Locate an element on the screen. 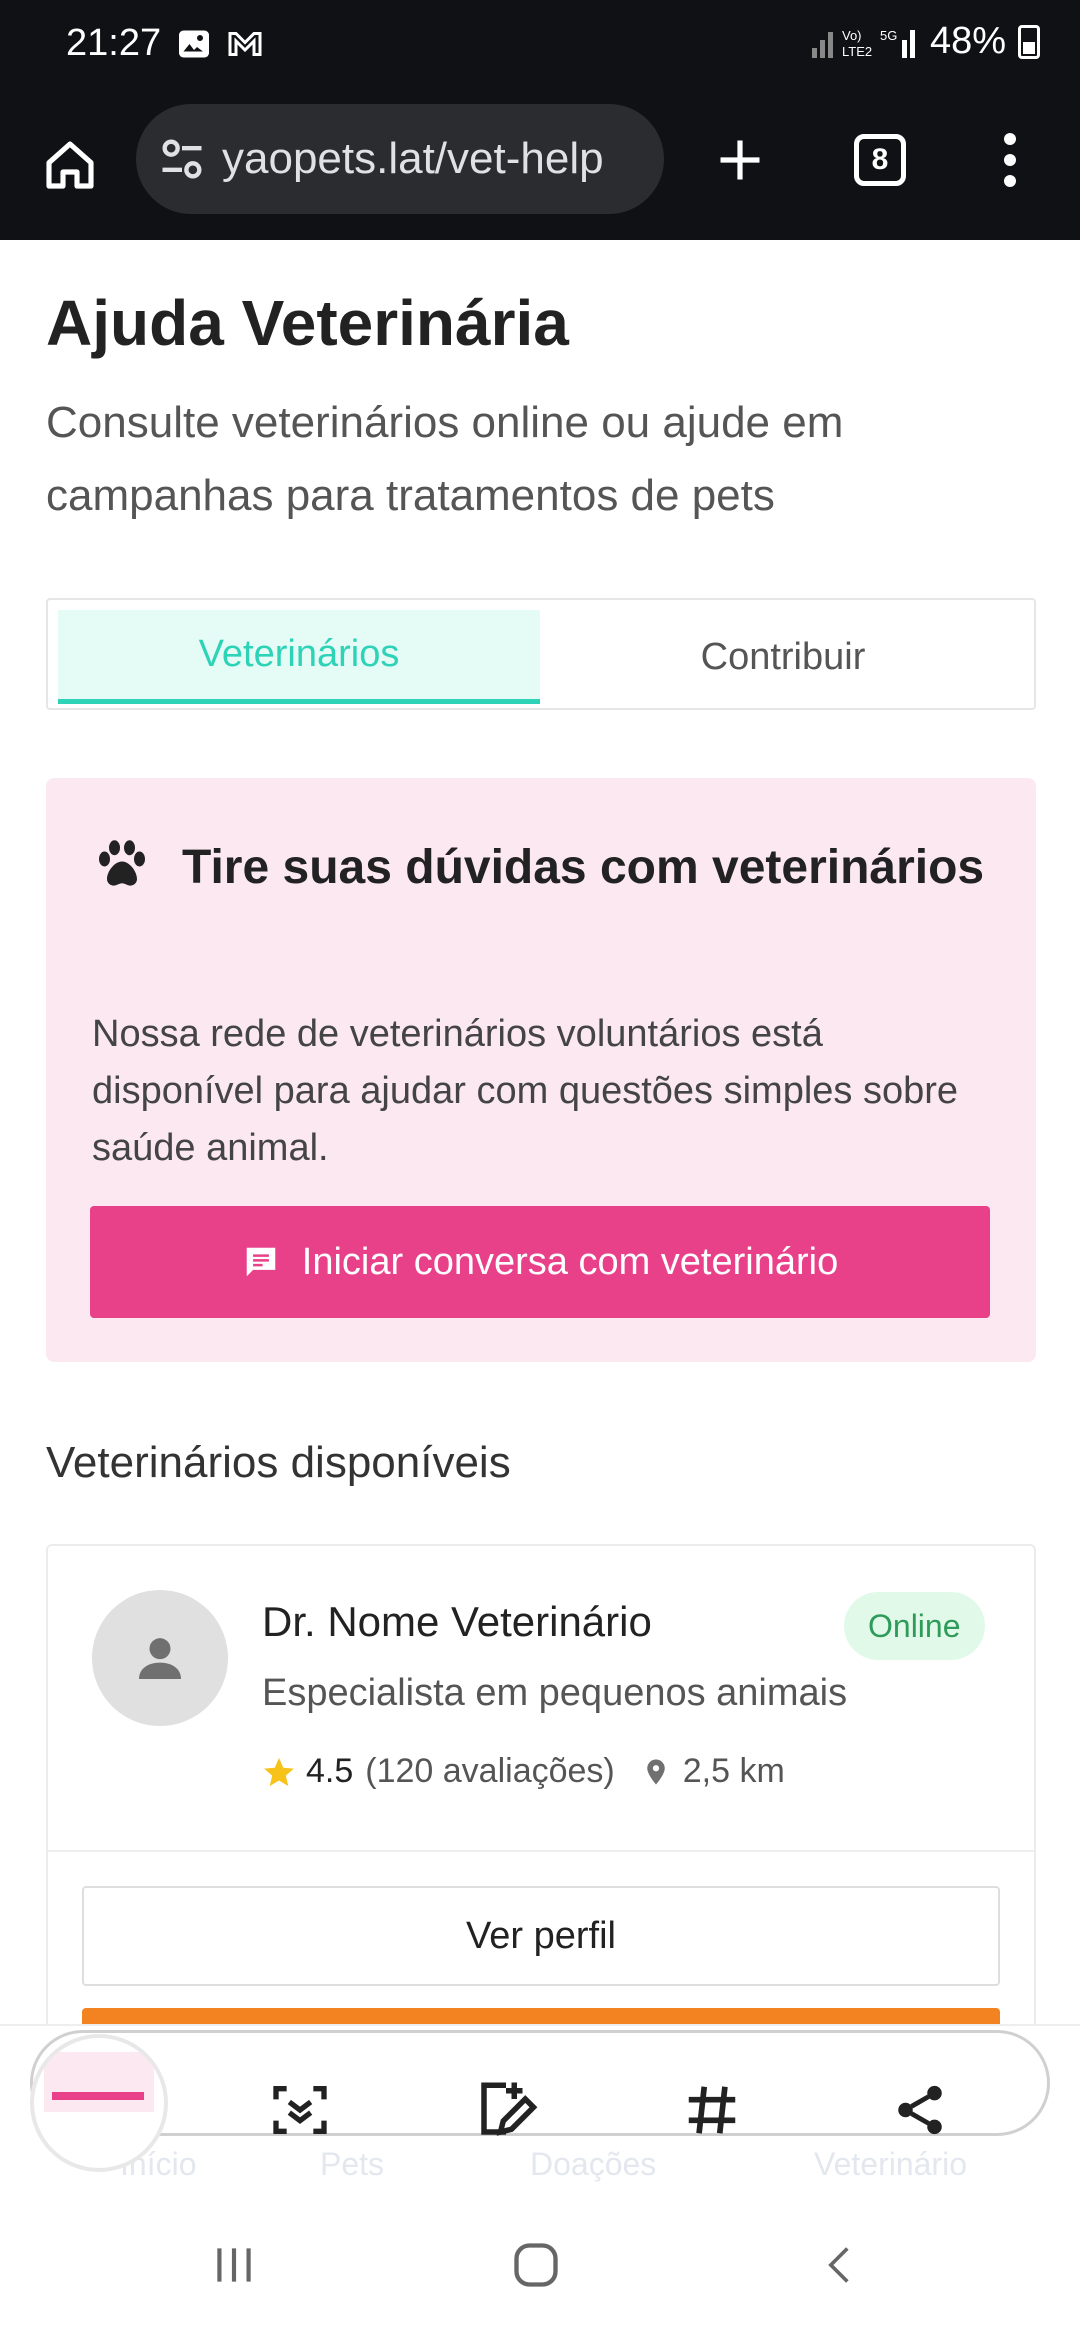 The width and height of the screenshot is (1080, 2340). hashtag-icon is located at coordinates (712, 2110).